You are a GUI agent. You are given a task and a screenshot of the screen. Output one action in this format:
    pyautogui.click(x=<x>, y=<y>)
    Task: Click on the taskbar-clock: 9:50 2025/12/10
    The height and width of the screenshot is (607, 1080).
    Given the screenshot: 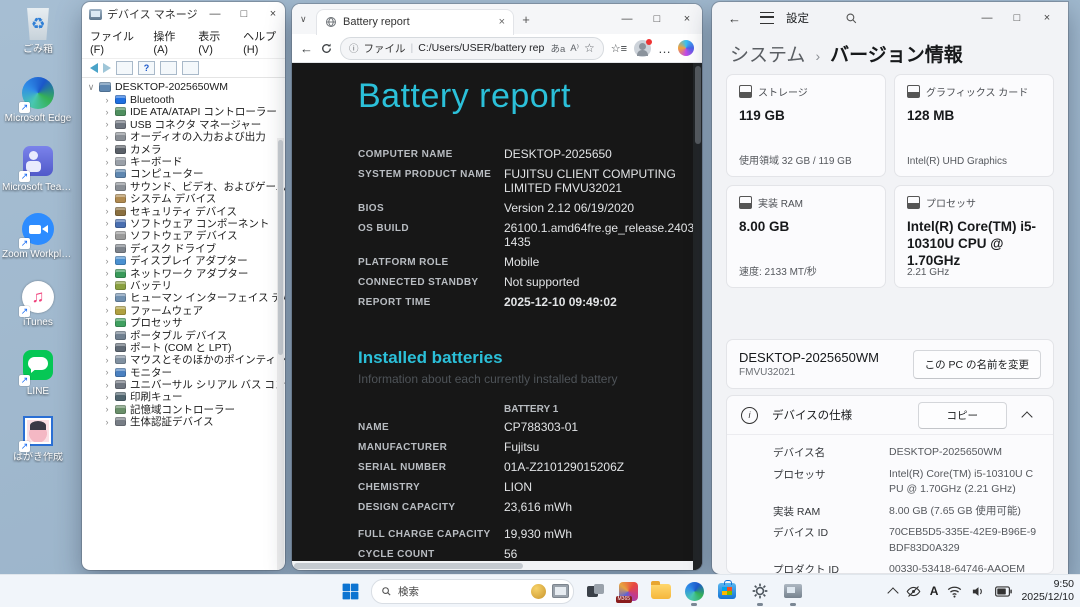 What is the action you would take?
    pyautogui.click(x=1047, y=591)
    